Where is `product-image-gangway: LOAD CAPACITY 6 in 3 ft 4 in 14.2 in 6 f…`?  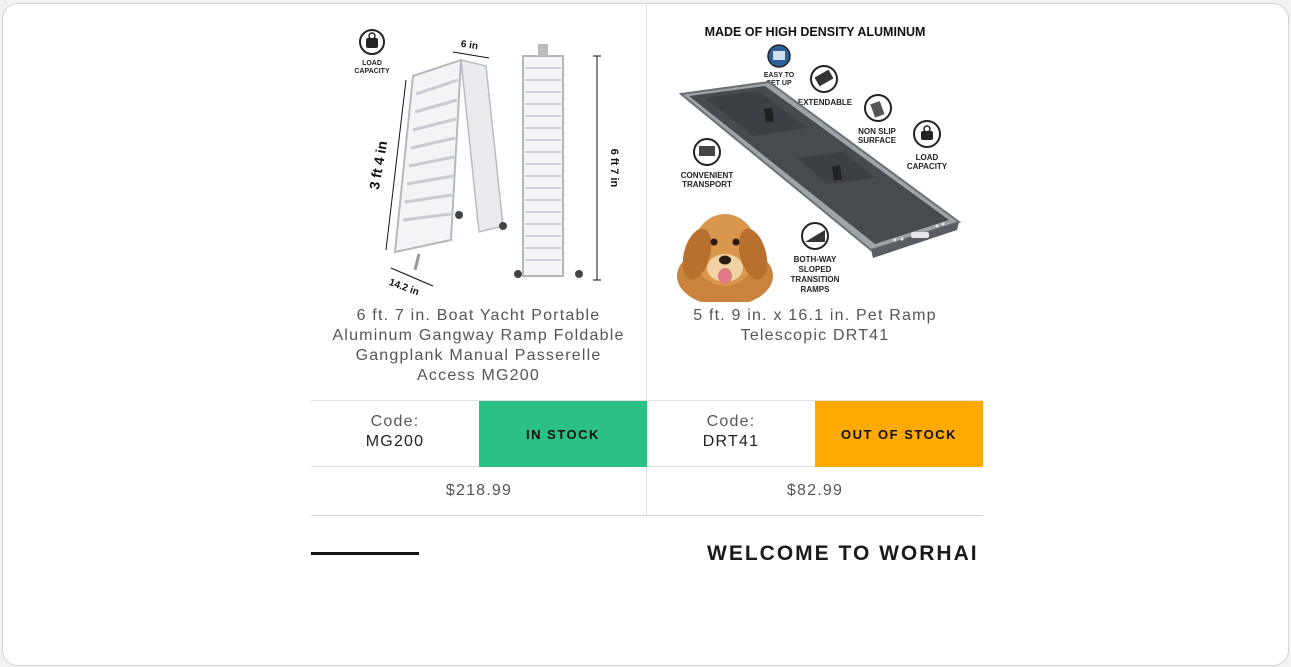
product-image-gangway: LOAD CAPACITY 6 in 3 ft 4 in 14.2 in 6 f… is located at coordinates (479, 160).